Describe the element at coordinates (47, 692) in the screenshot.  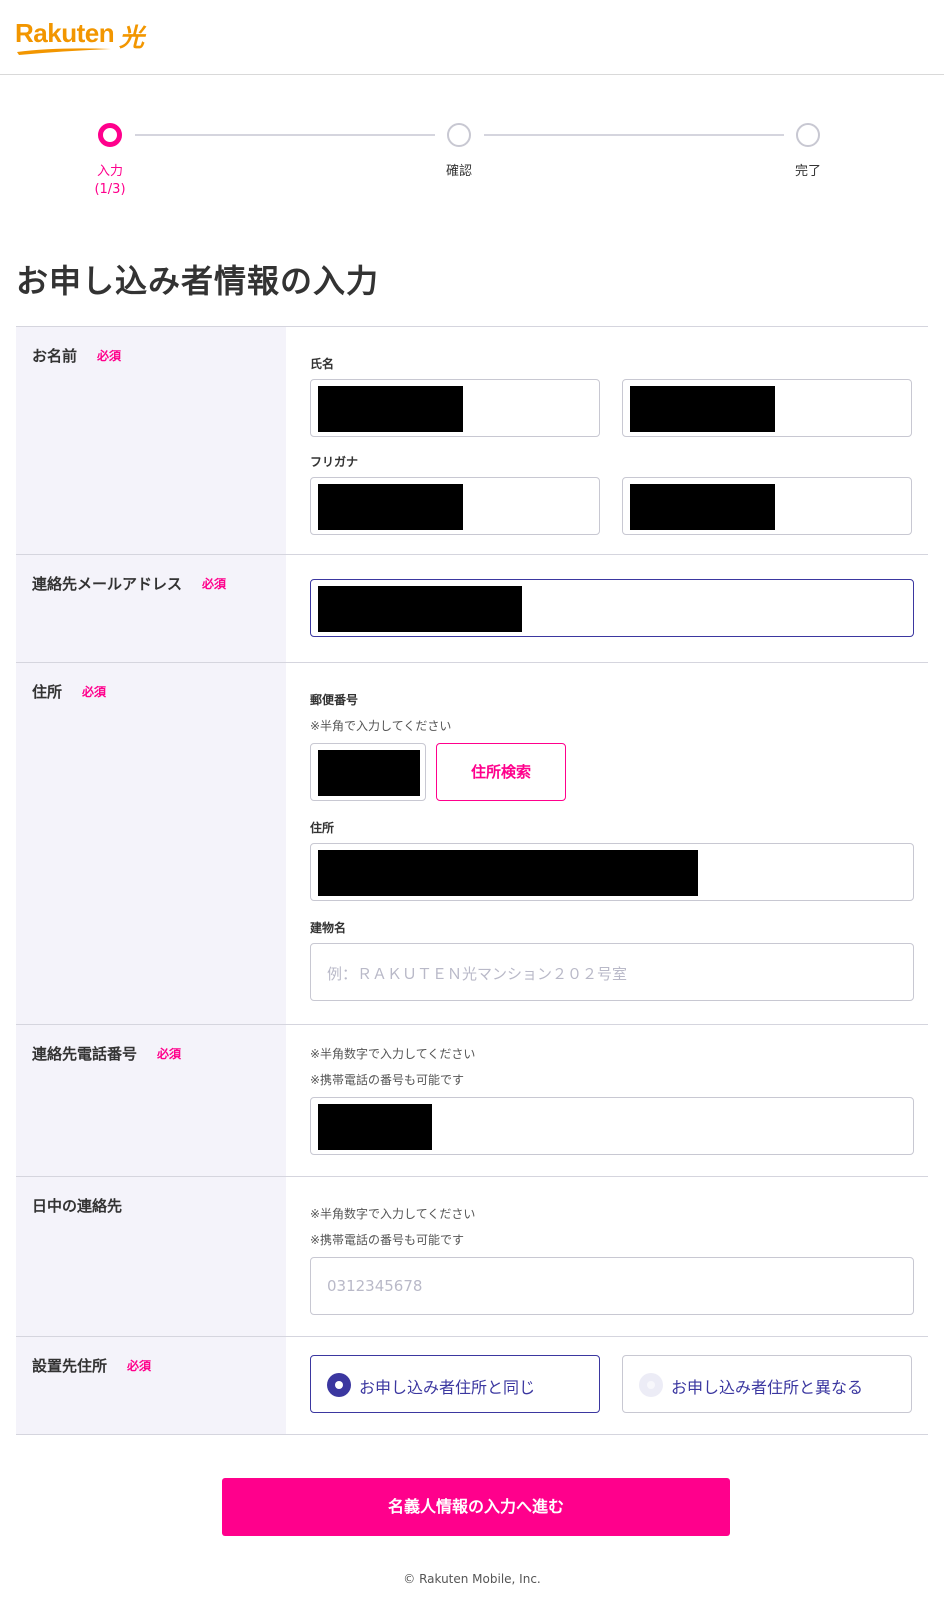
I see `address-label: 住所` at that location.